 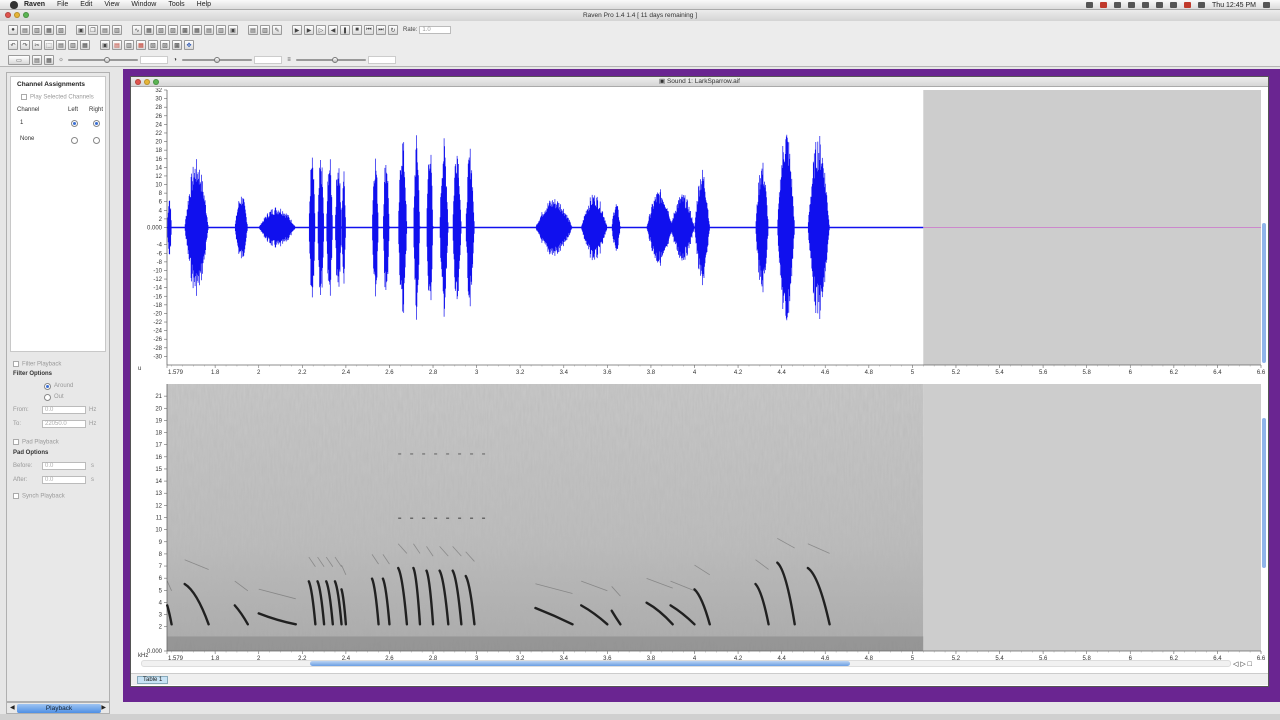 What do you see at coordinates (221, 30) in the screenshot?
I see `linked-views-icon: ▥` at bounding box center [221, 30].